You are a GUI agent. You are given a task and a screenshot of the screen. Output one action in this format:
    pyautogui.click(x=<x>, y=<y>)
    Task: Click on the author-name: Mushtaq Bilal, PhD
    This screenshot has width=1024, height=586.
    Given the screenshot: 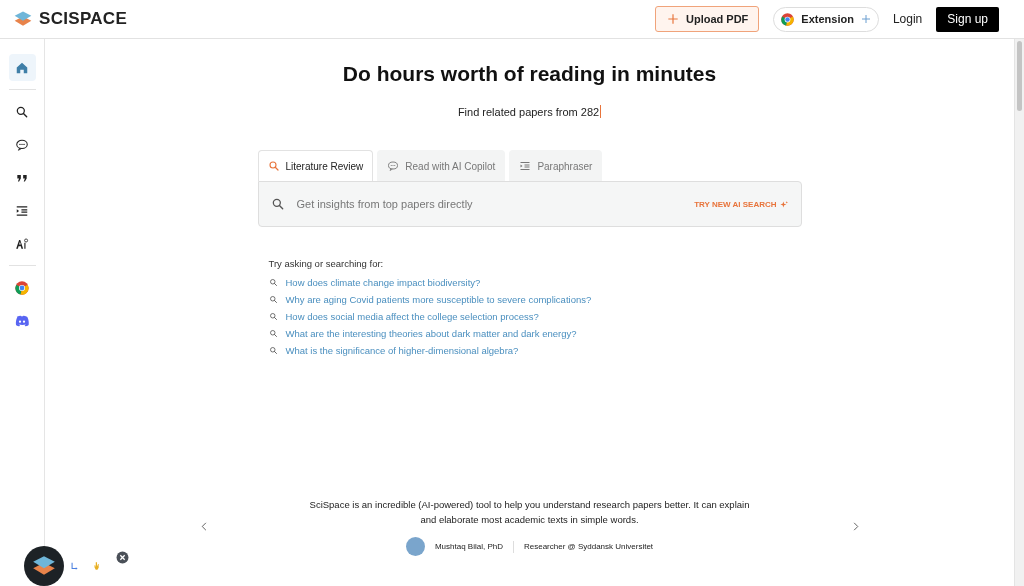 What is the action you would take?
    pyautogui.click(x=468, y=546)
    